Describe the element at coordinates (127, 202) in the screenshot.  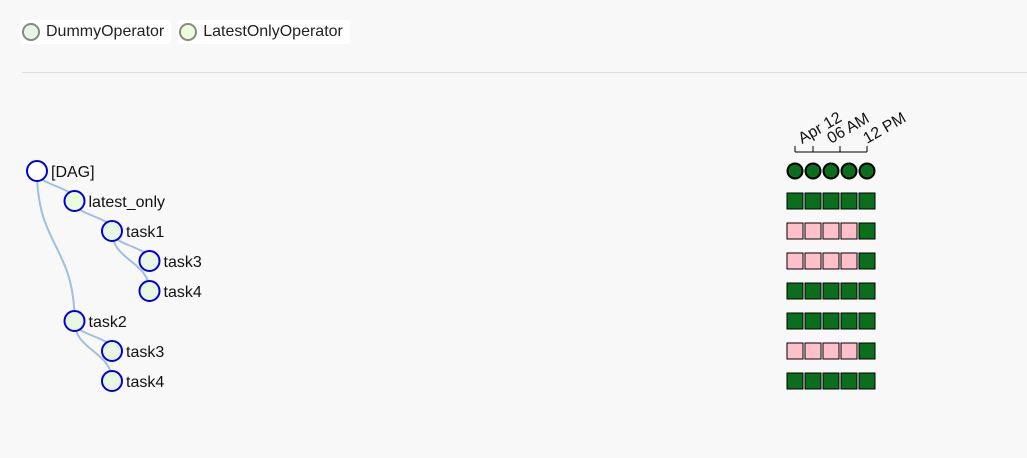
I see `task-label: latest_only` at that location.